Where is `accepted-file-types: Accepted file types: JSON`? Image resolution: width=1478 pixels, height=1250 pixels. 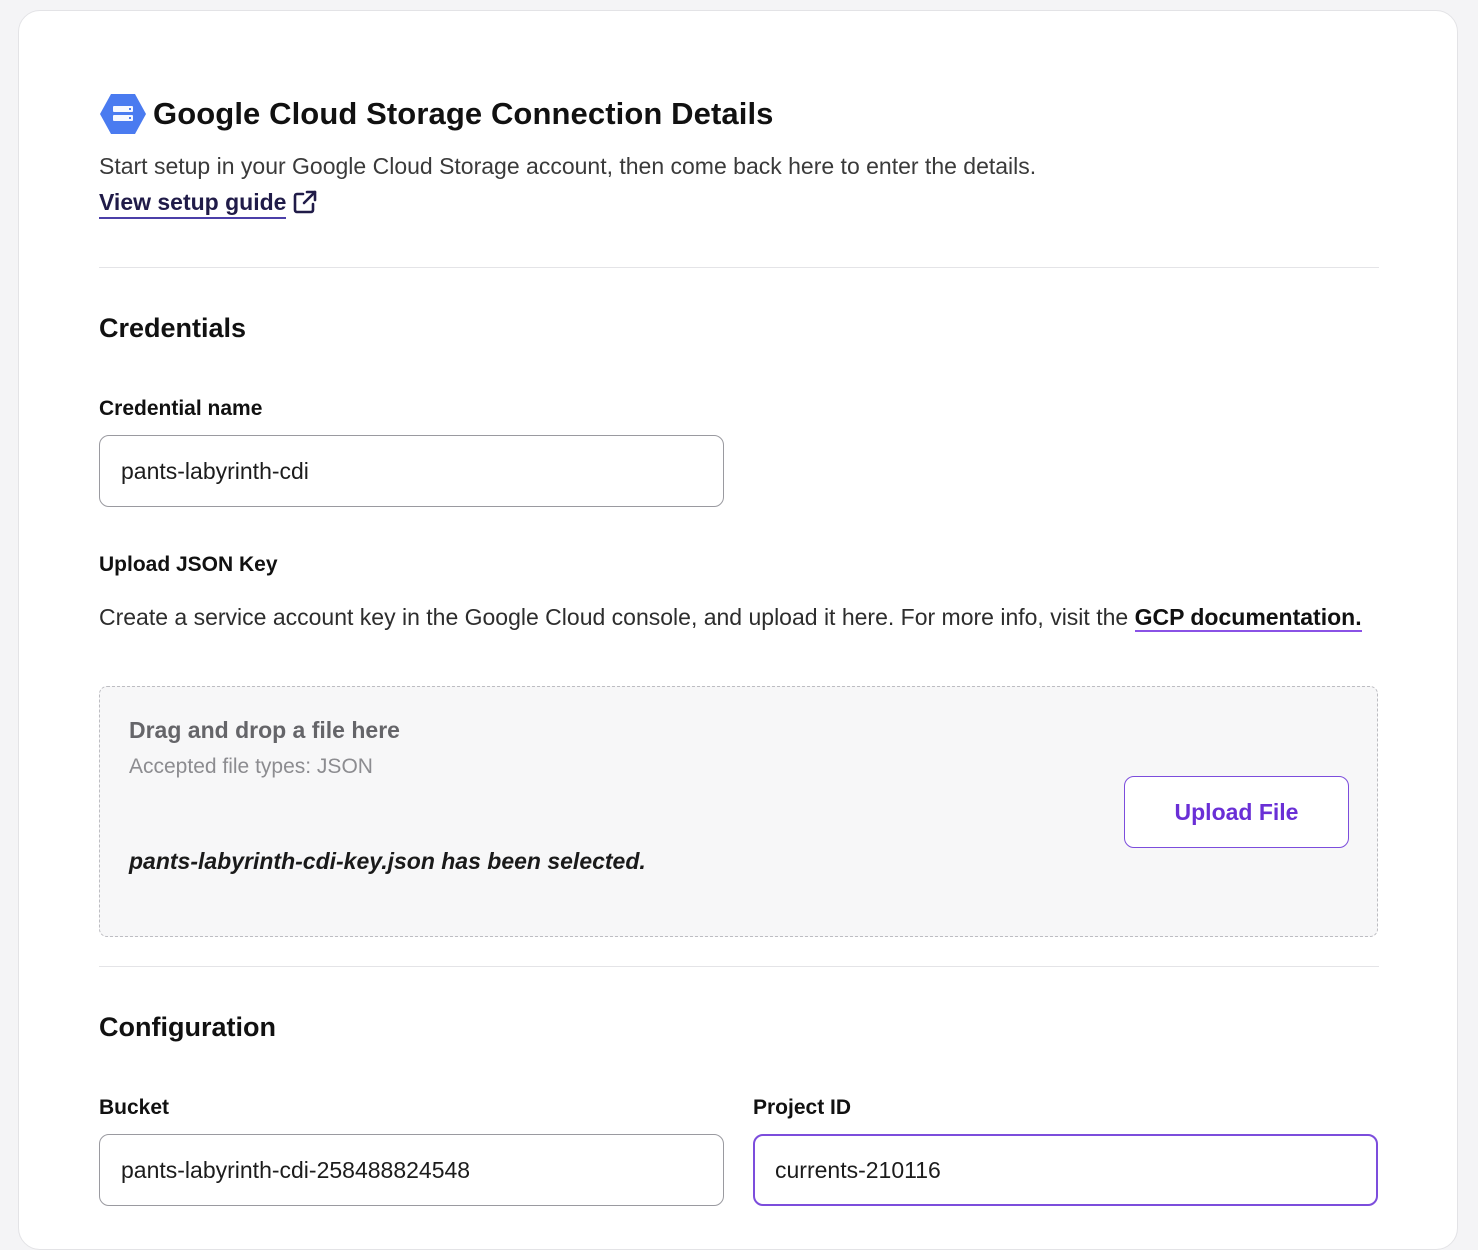
accepted-file-types: Accepted file types: JSON is located at coordinates (251, 766).